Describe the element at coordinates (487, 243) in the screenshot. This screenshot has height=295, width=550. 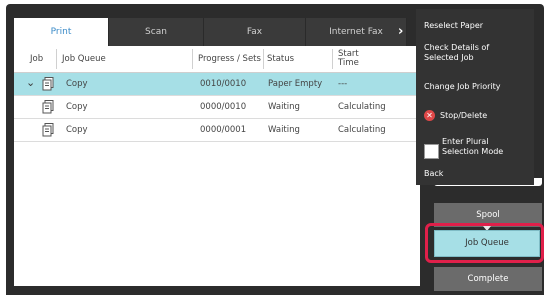
I see `job-queue-button: Job Queue` at that location.